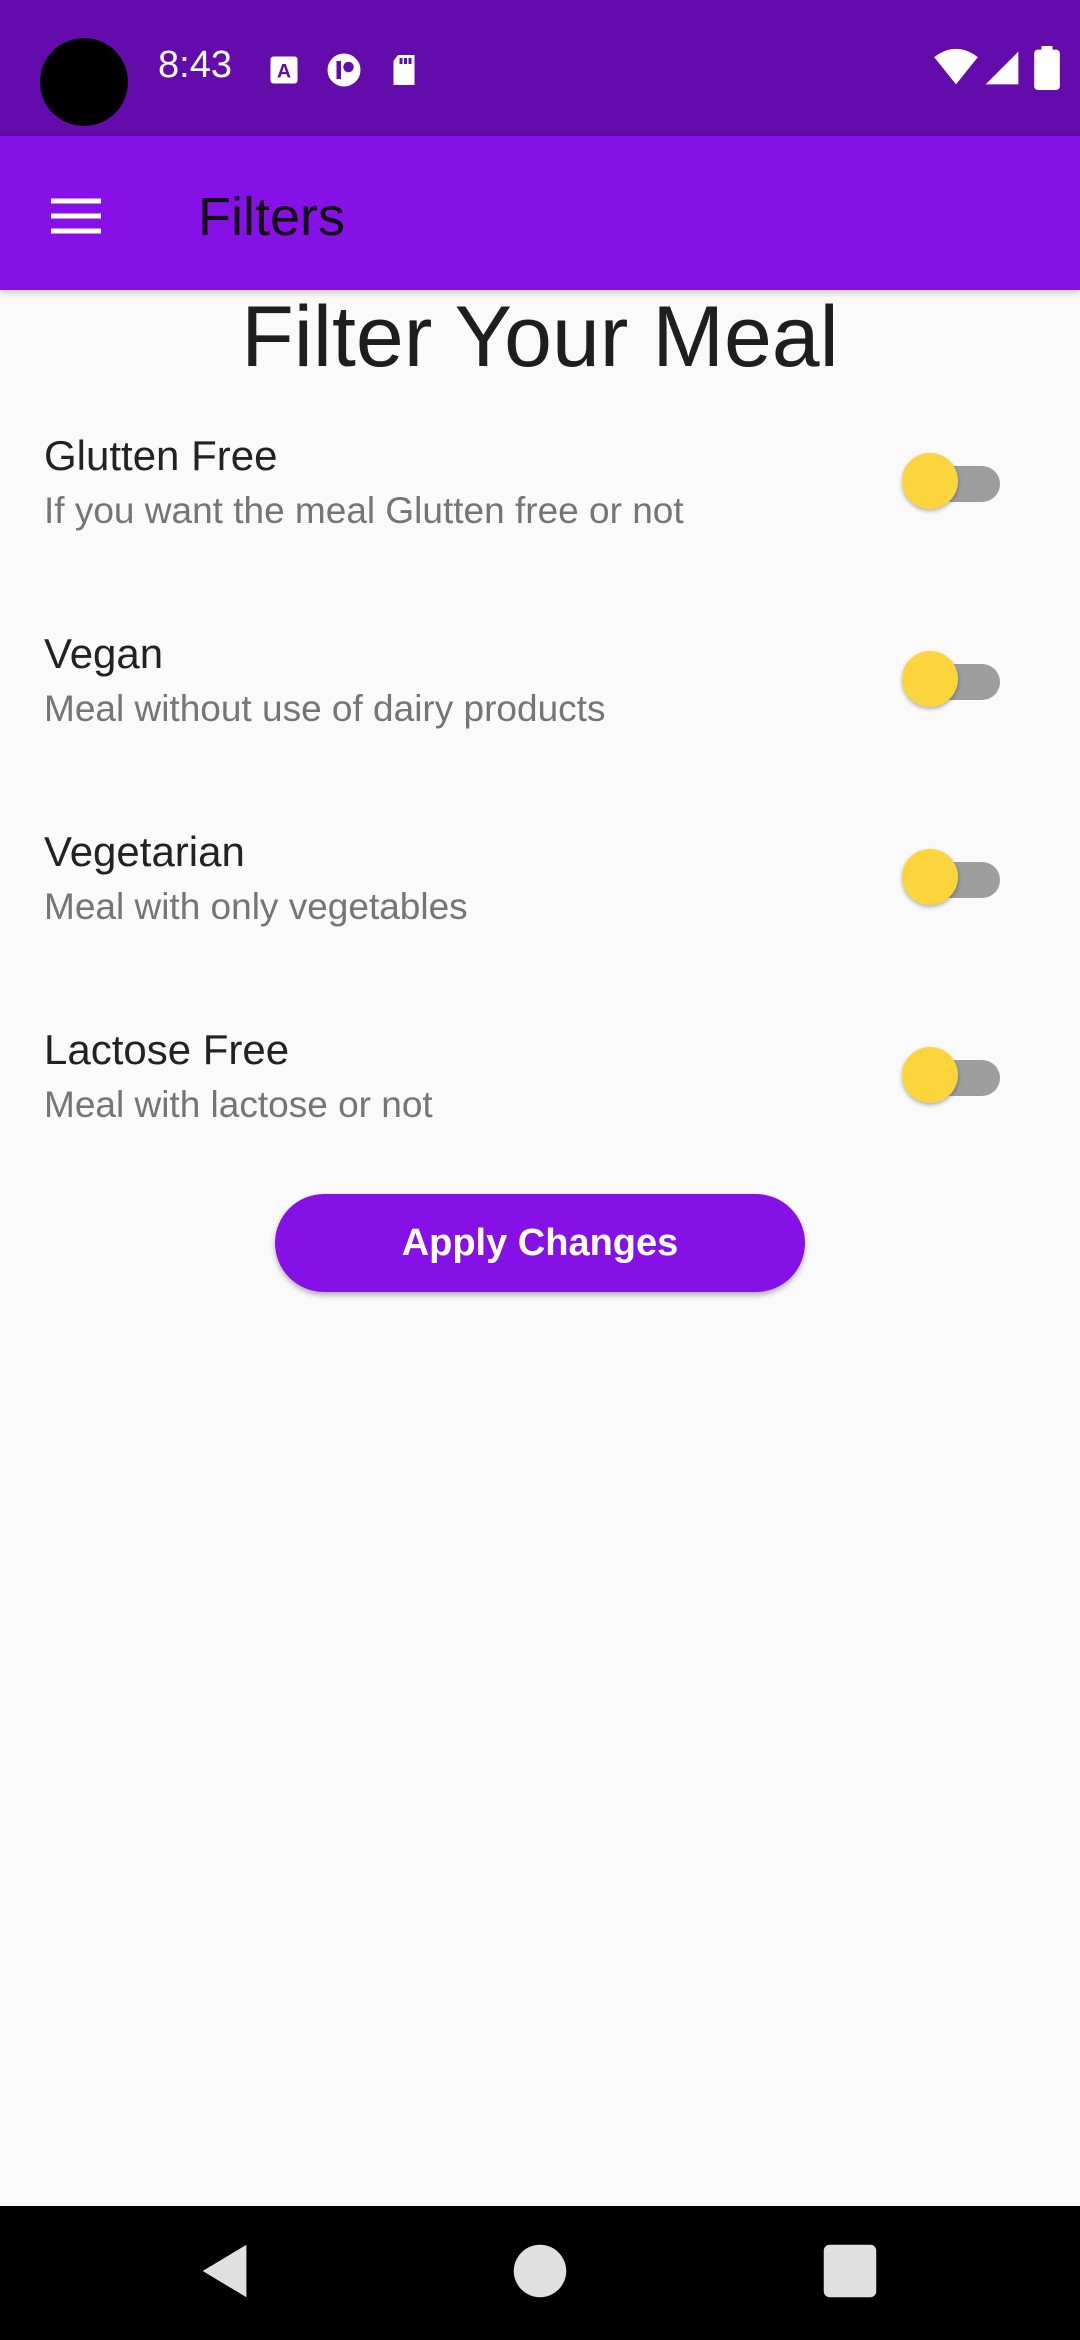  What do you see at coordinates (238, 1104) in the screenshot?
I see `filter-subtitle: Meal with lactose or not` at bounding box center [238, 1104].